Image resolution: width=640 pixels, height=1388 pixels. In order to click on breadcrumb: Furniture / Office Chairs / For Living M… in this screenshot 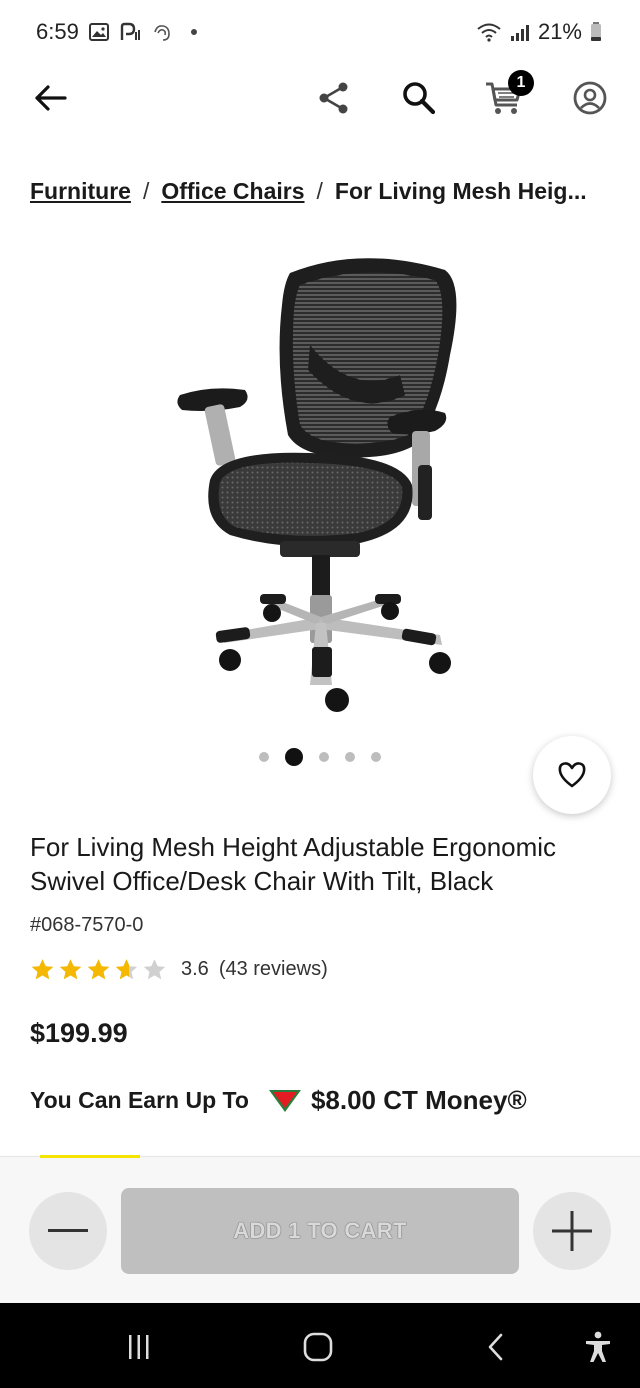, I will do `click(322, 191)`.